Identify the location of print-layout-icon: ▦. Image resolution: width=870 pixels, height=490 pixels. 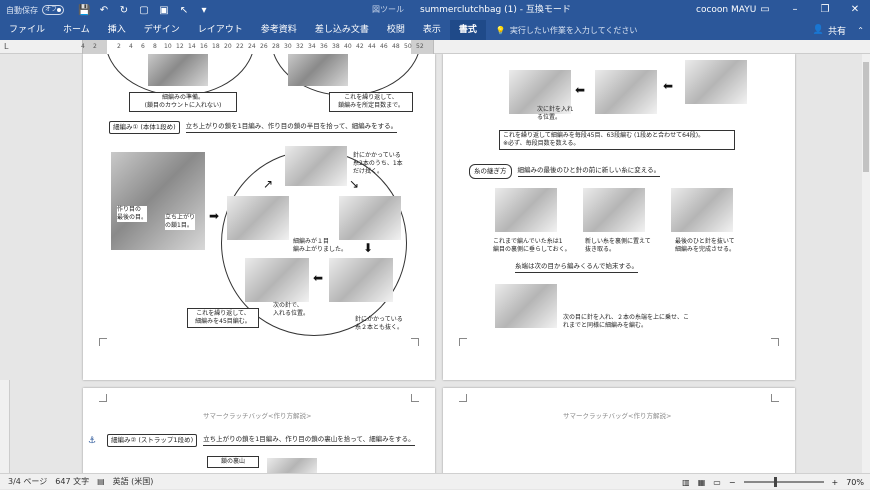
(702, 482).